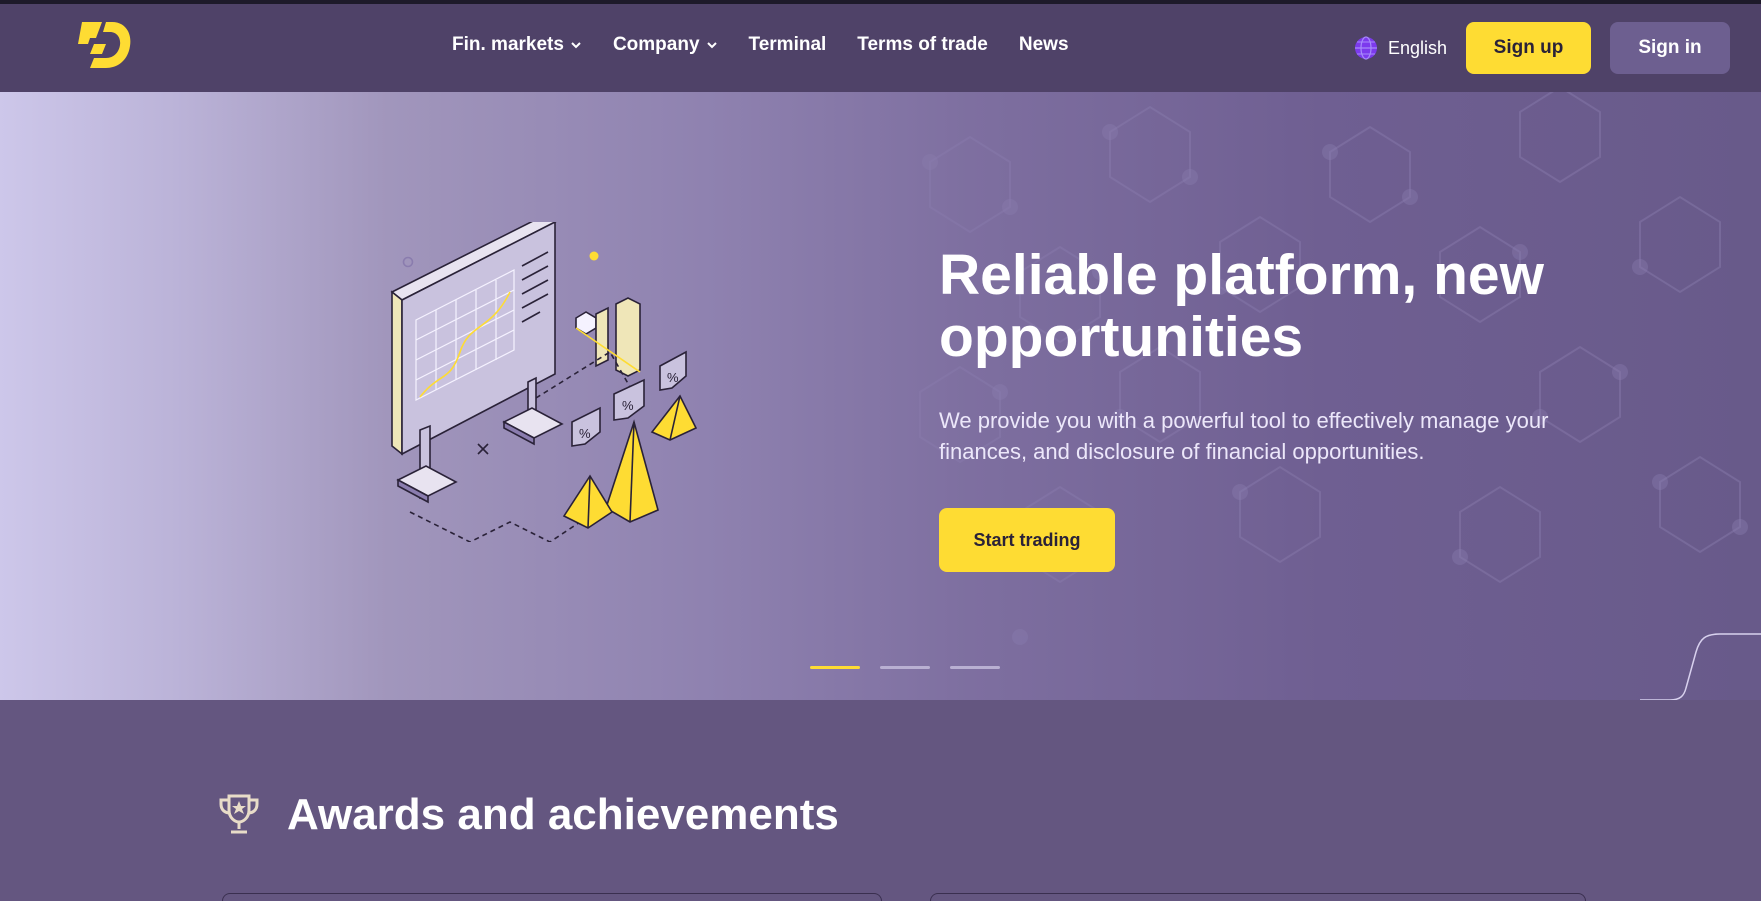  I want to click on nav-fin-markets: Fin. markets, so click(517, 45).